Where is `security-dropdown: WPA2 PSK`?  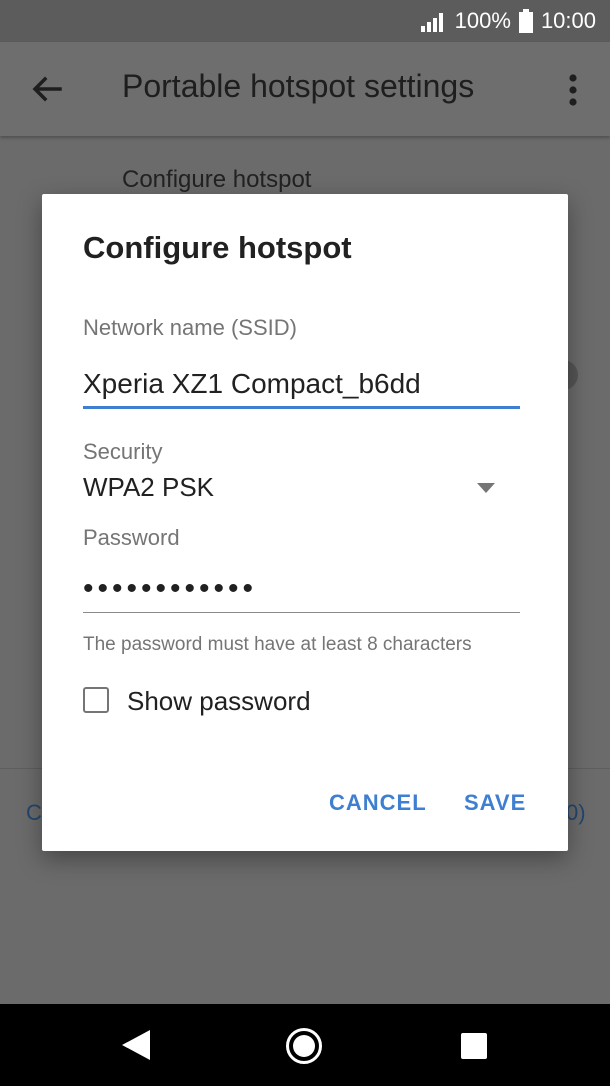 security-dropdown: WPA2 PSK is located at coordinates (301, 488).